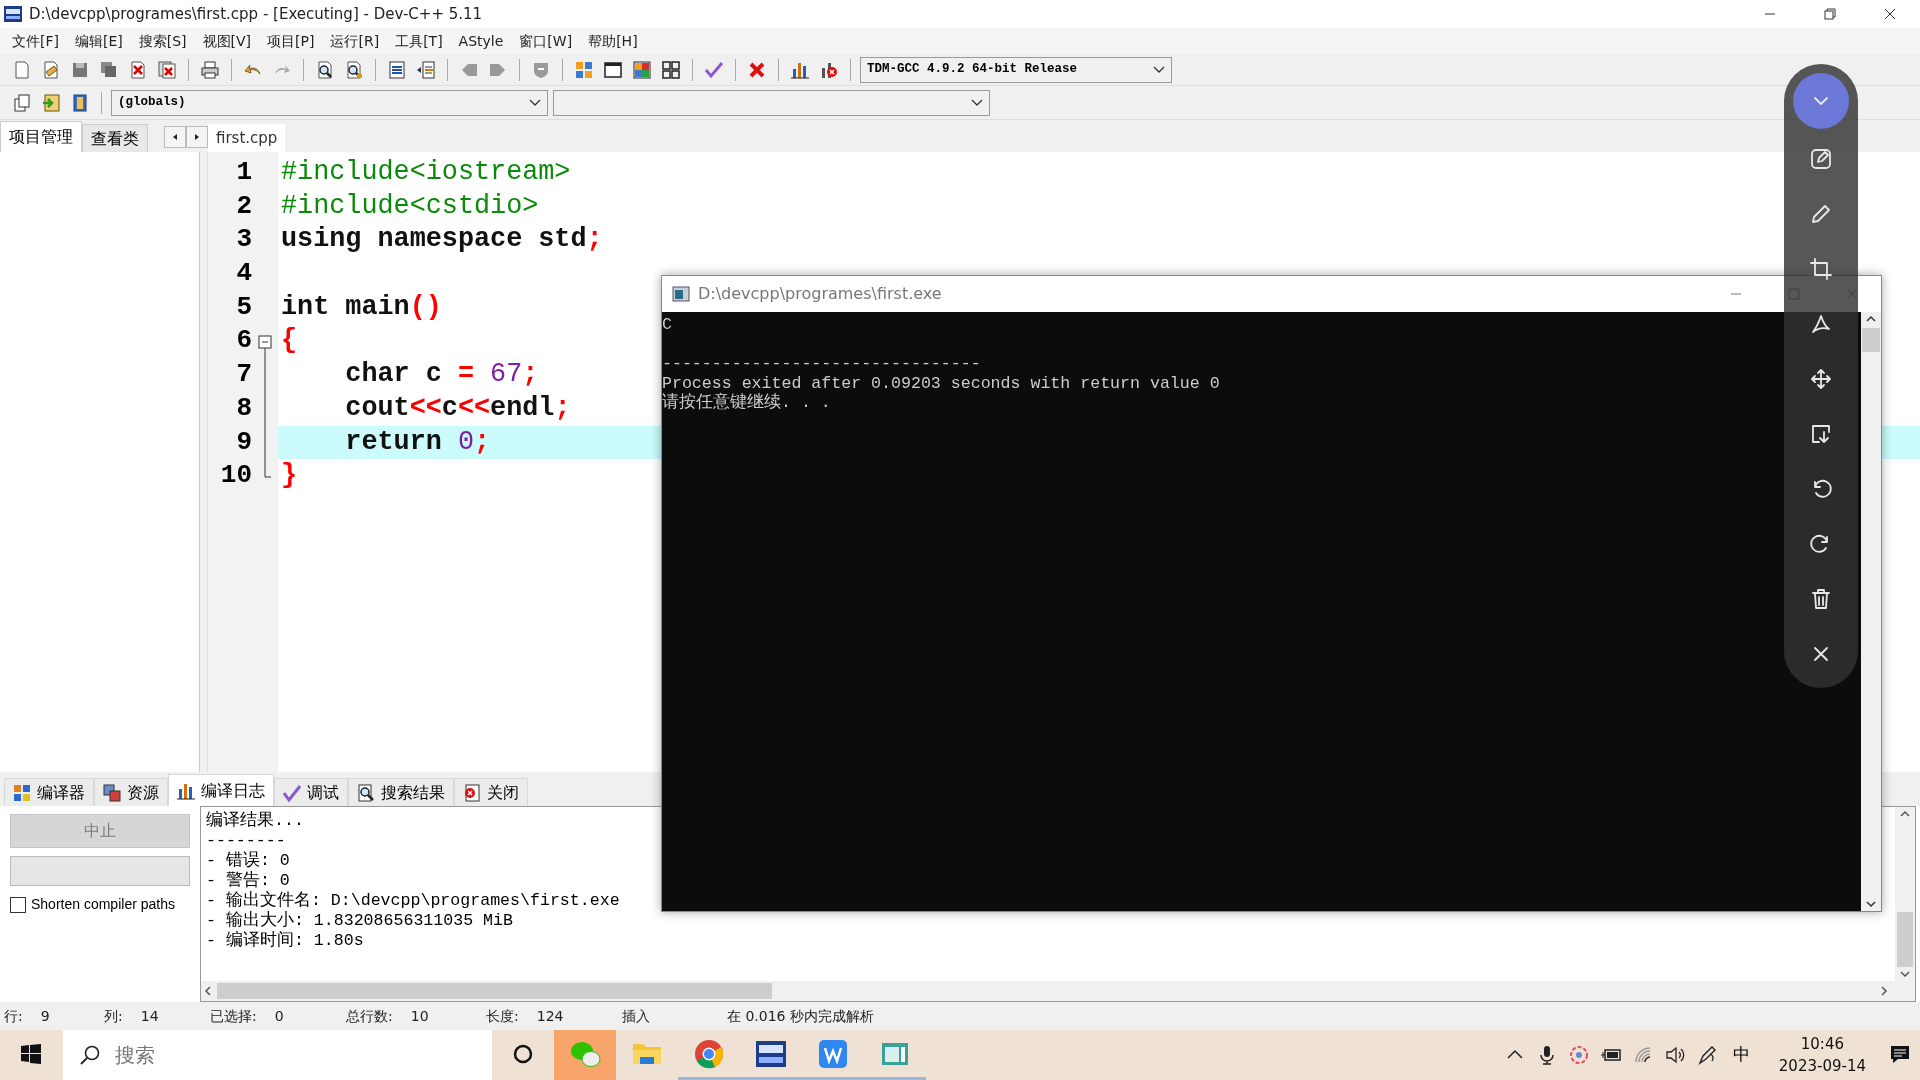 This screenshot has width=1920, height=1080. What do you see at coordinates (457, 408) in the screenshot?
I see `code-line: cout<<c<<endl;` at bounding box center [457, 408].